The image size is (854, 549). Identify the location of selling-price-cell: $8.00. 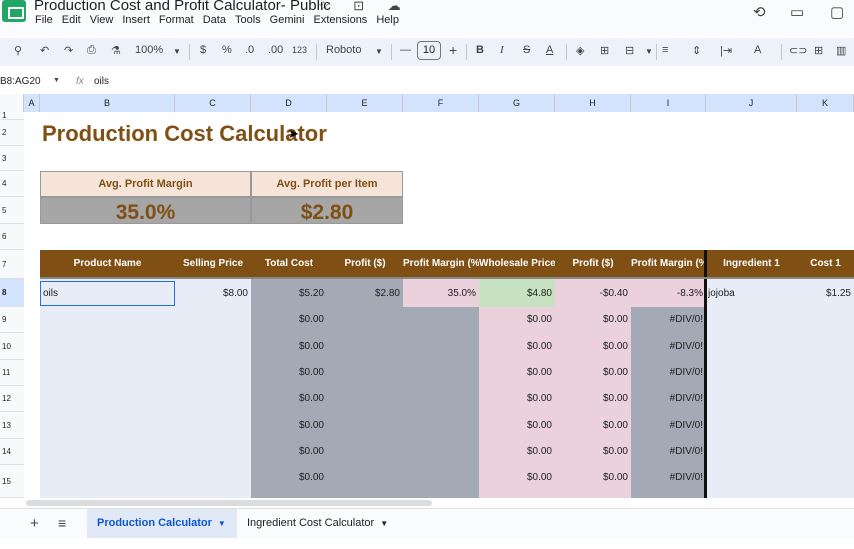
(213, 293).